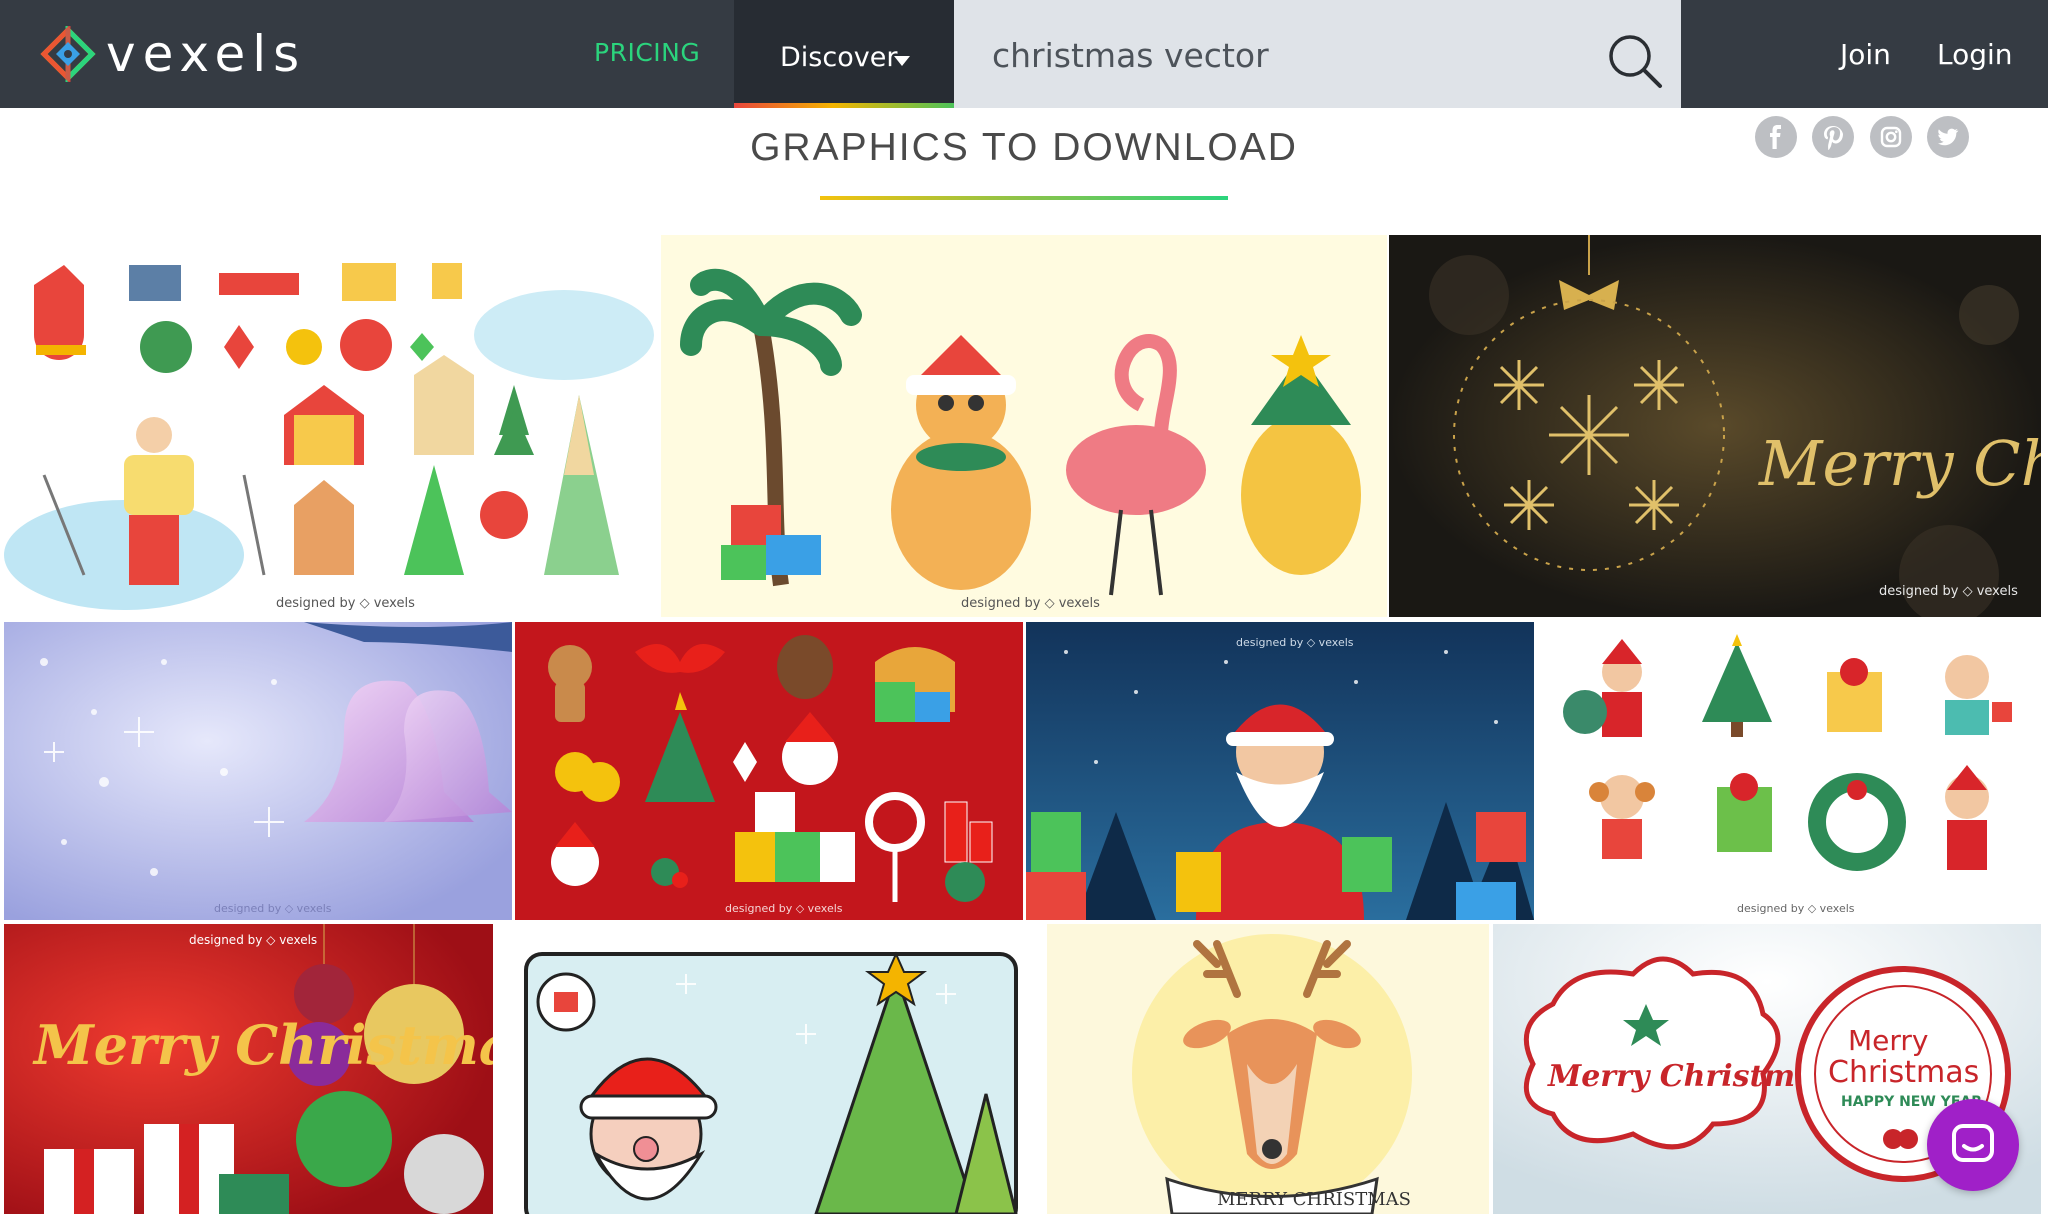 The height and width of the screenshot is (1214, 2048). I want to click on tropical-christmas-illustration: designed by ◇ vexels, so click(1020, 439).